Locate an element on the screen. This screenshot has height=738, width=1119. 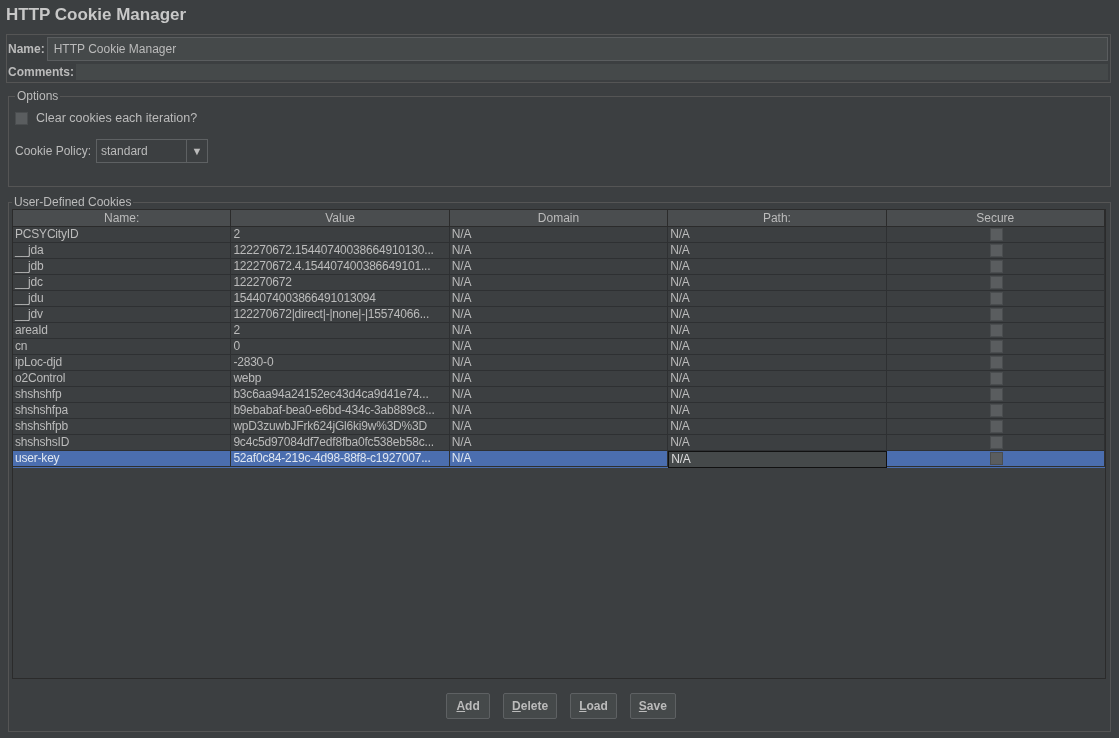
table-row: shshshfp b3c6aa94a24152ec43d4ca9d41e74... N/A N/A is located at coordinates (559, 395).